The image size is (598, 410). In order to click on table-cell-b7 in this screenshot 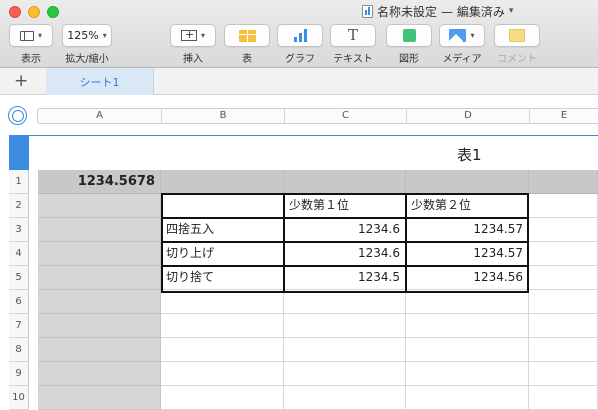, I will do `click(222, 326)`.